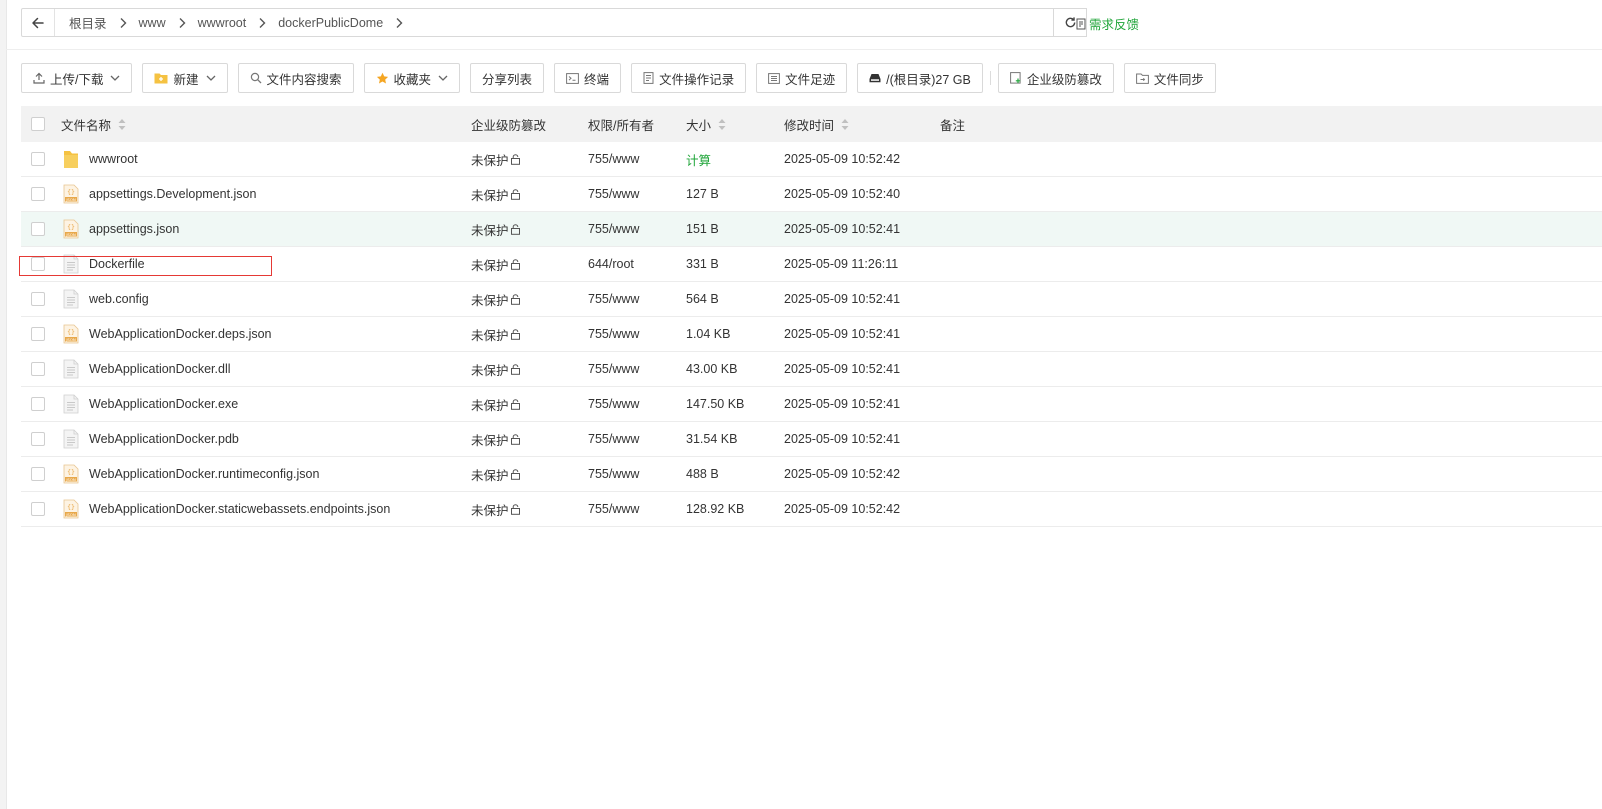  What do you see at coordinates (698, 159) in the screenshot?
I see `calculate-size-link: 计算` at bounding box center [698, 159].